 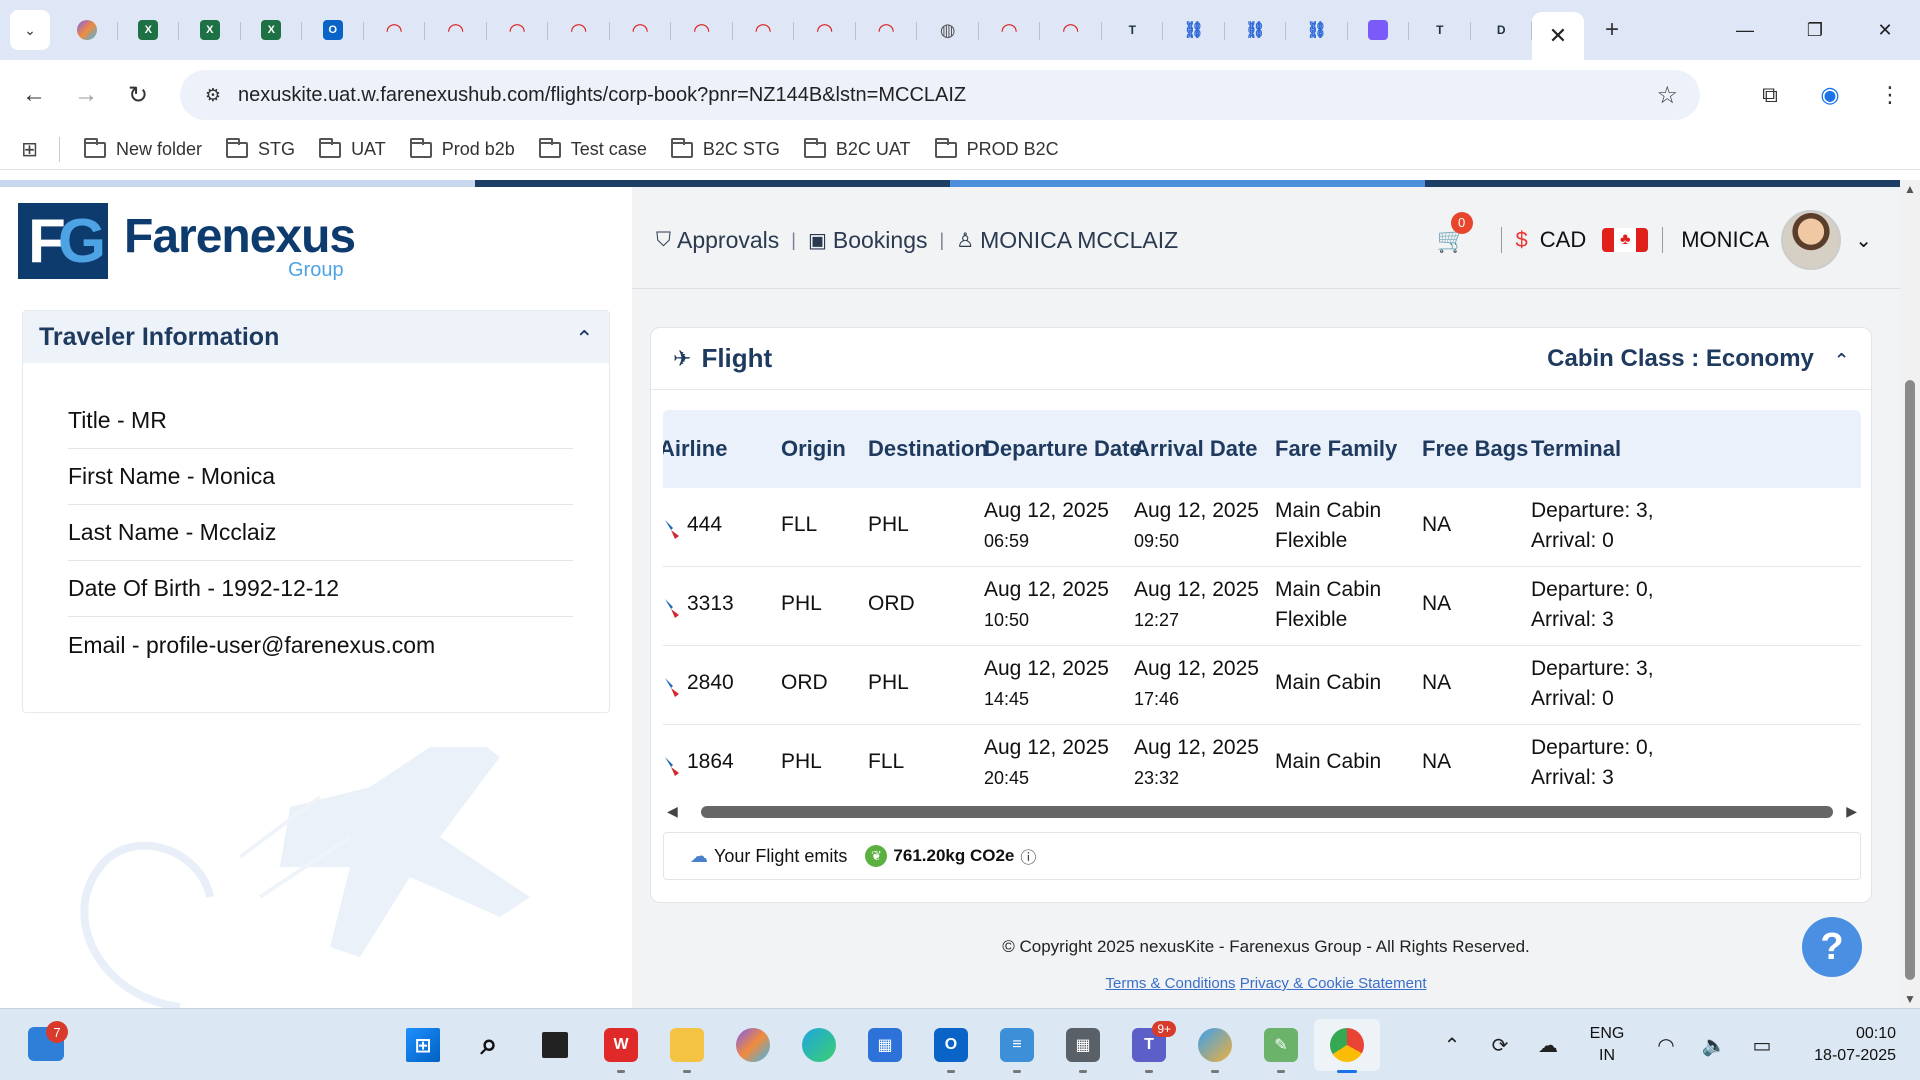 What do you see at coordinates (1171, 983) in the screenshot?
I see `terms-link: Terms & Conditions` at bounding box center [1171, 983].